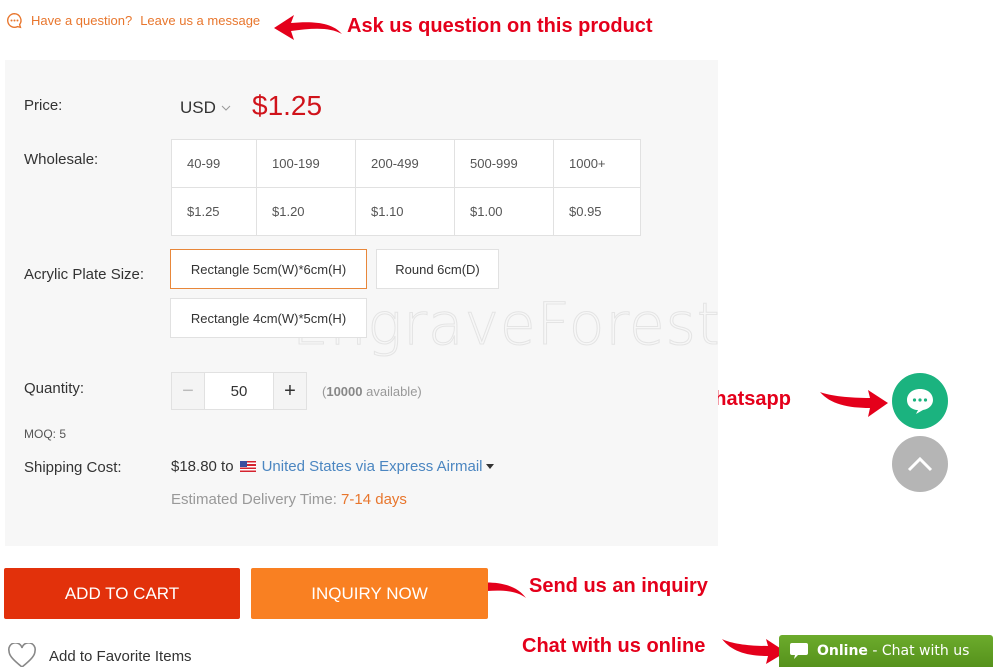 This screenshot has width=996, height=667. Describe the element at coordinates (306, 163) in the screenshot. I see `wholesale-range: 100-199` at that location.